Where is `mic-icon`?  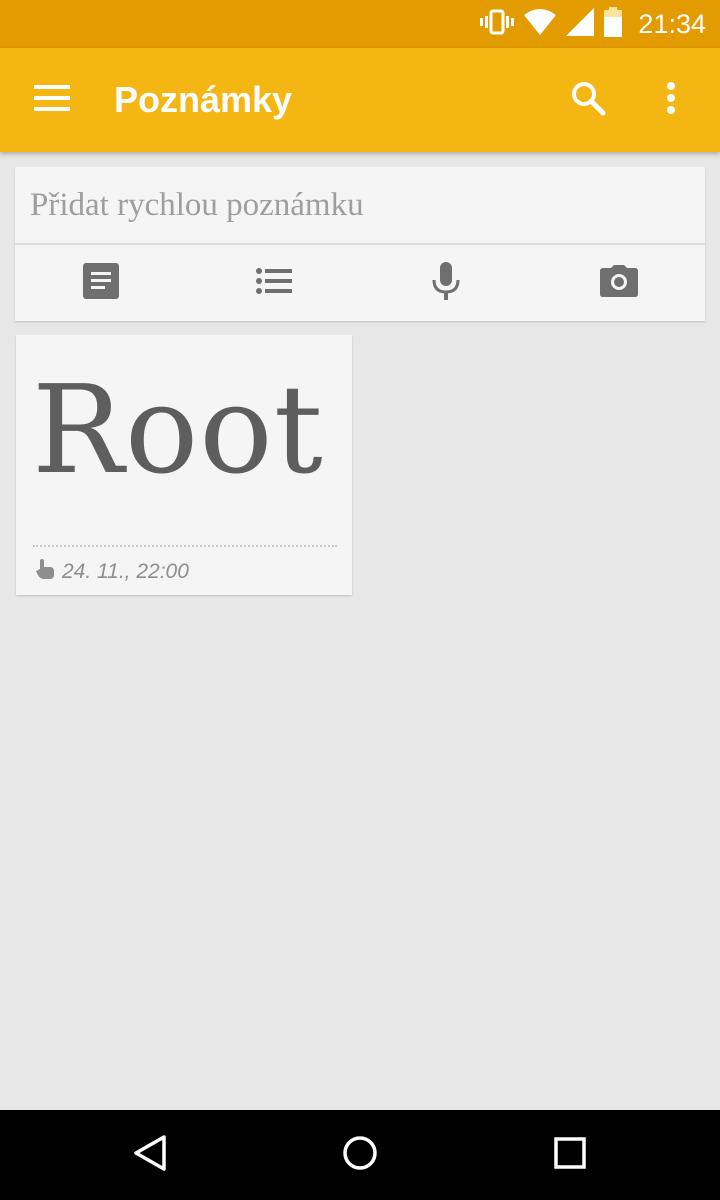 mic-icon is located at coordinates (446, 283).